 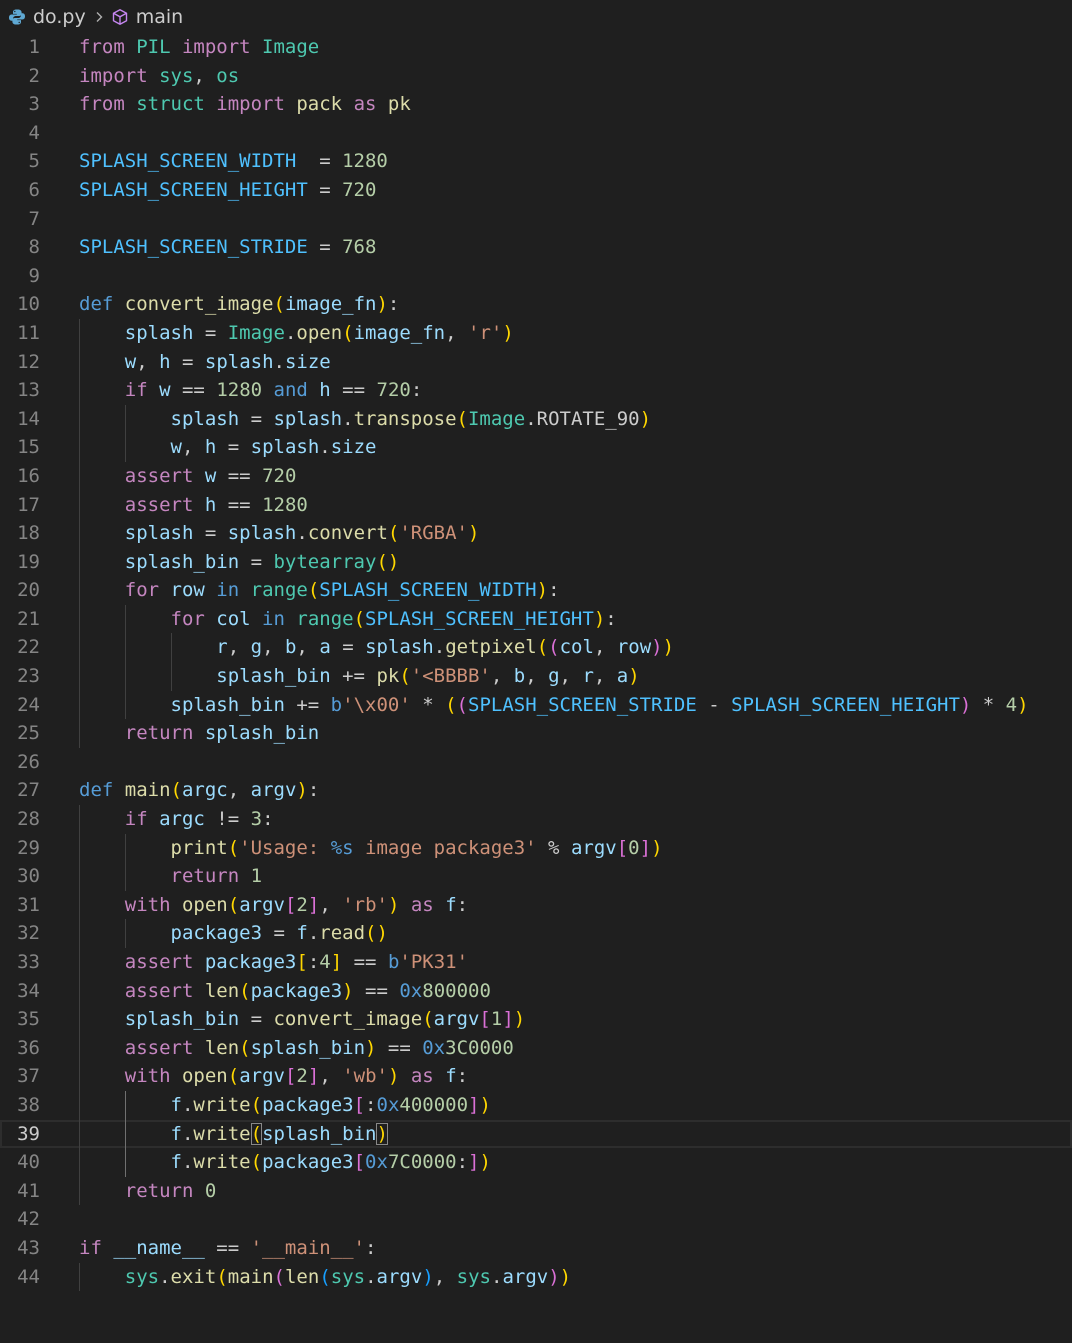 I want to click on code-token: f, so click(x=302, y=933).